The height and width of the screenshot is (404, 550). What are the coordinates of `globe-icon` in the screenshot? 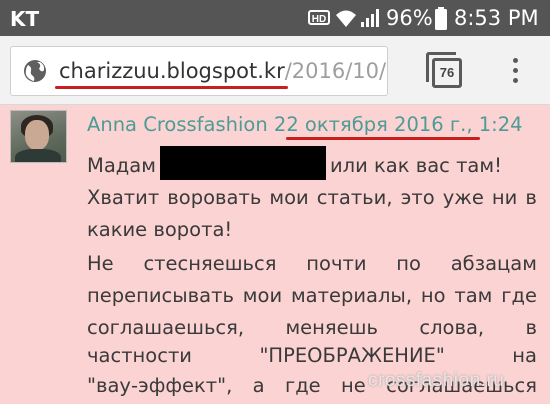 It's located at (35, 71).